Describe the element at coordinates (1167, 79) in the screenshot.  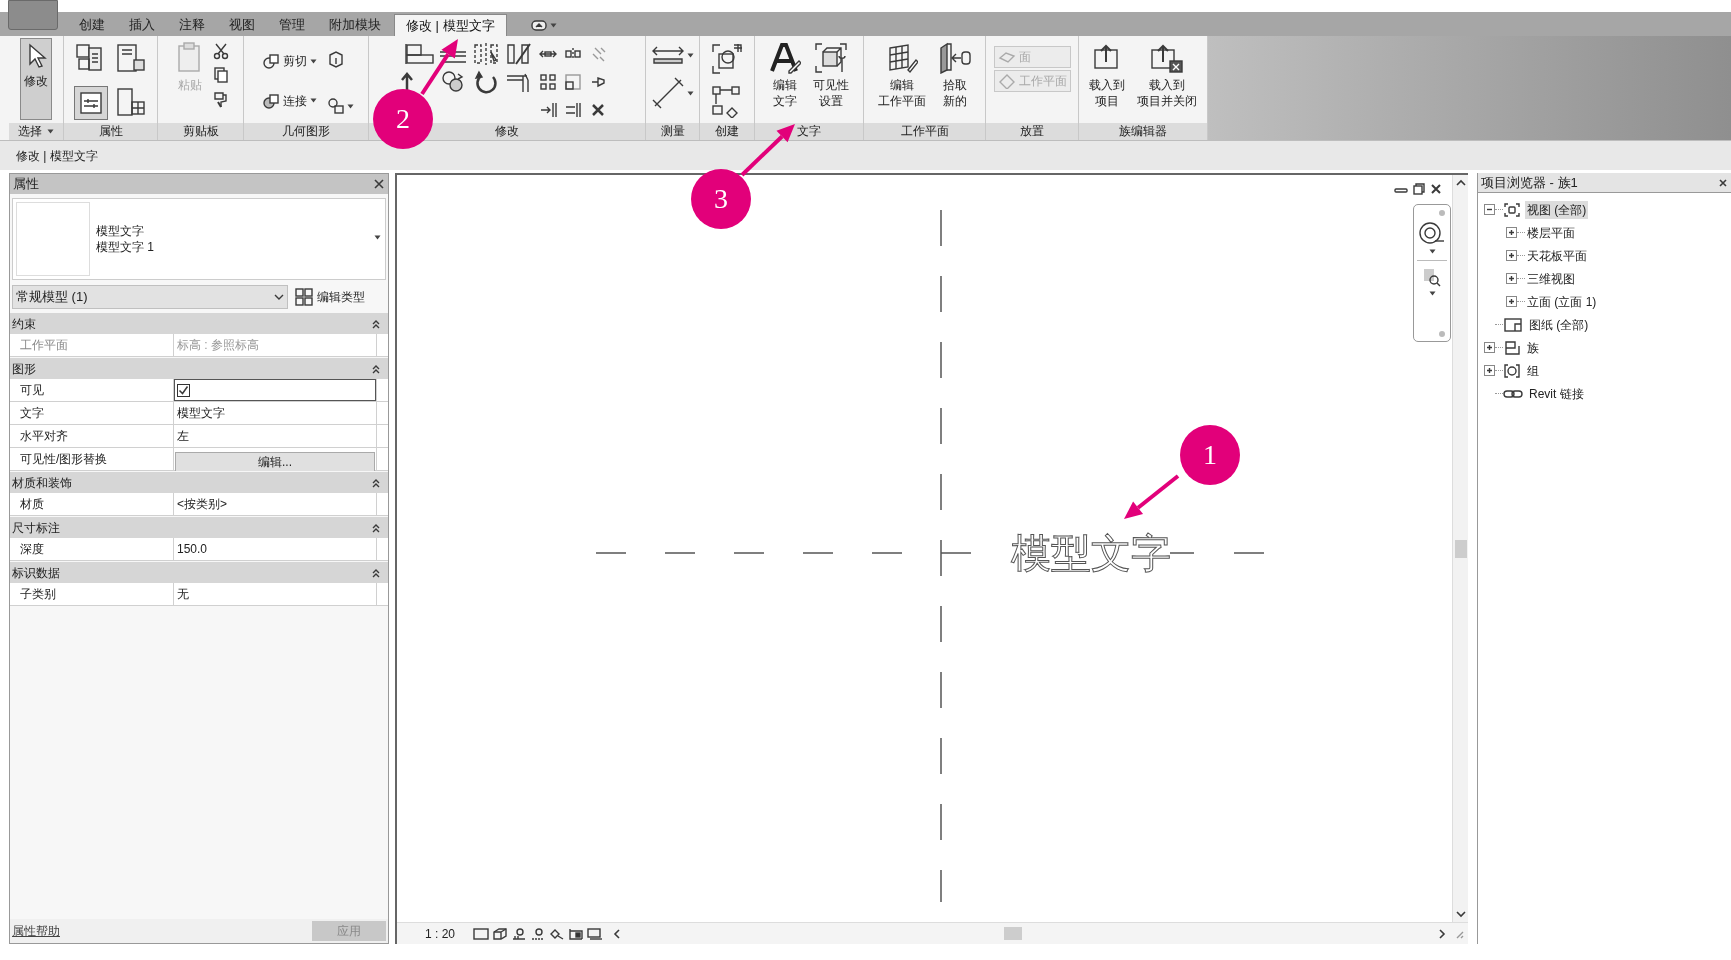
I see `ribbon-button: 载入到 项目并关闭` at that location.